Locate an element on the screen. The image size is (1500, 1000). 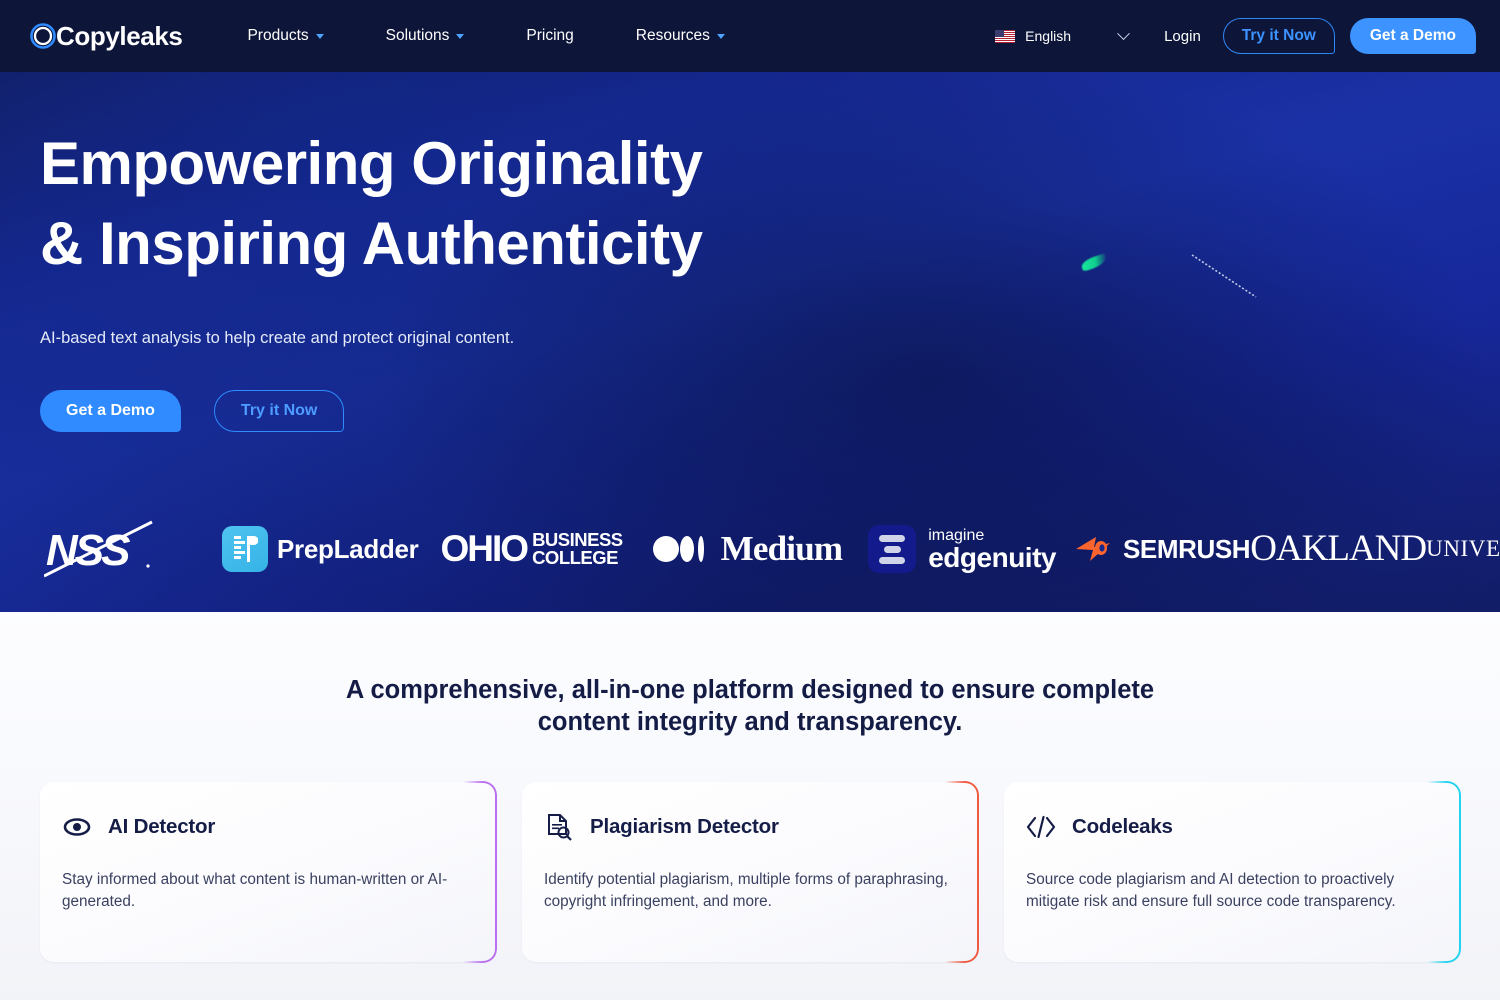
nav-right-group: English Login Try it Now Get a Demo is located at coordinates (1235, 36).